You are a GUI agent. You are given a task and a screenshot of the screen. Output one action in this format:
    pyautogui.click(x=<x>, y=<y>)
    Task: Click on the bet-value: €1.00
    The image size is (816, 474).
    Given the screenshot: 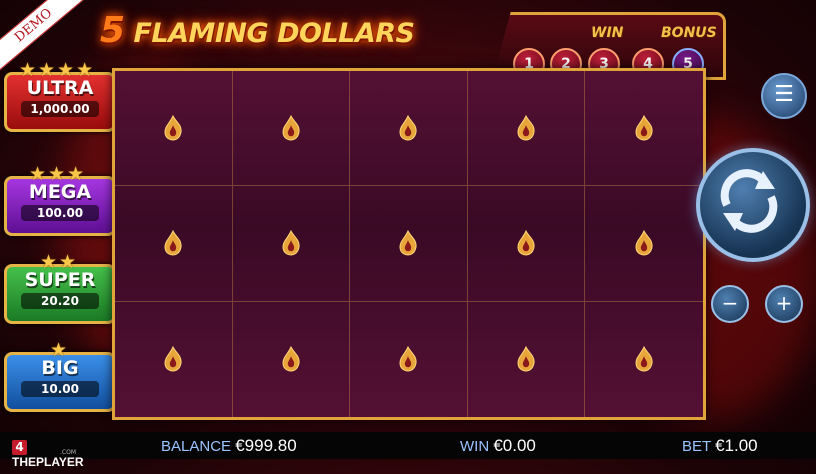 What is the action you would take?
    pyautogui.click(x=736, y=445)
    